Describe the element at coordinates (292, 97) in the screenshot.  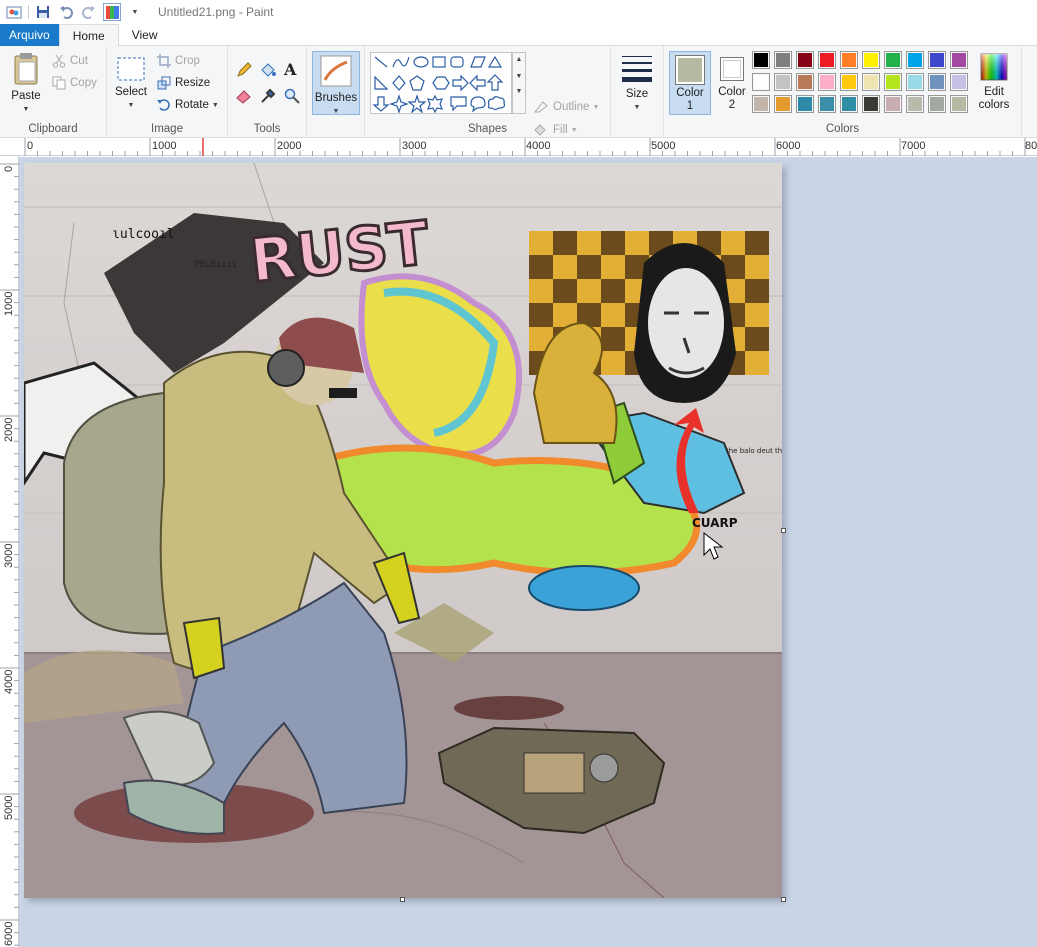
I see `magnifier-tool` at that location.